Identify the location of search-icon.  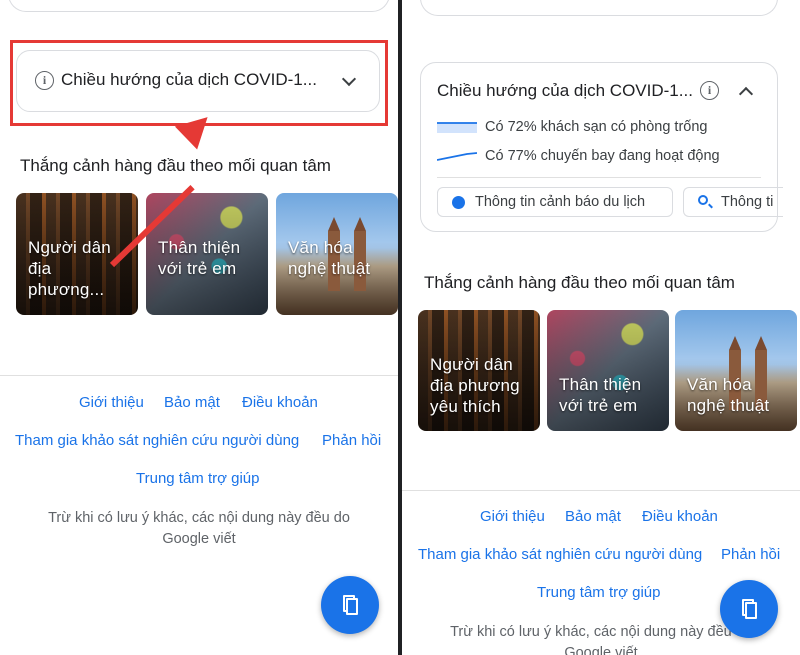
(703, 200).